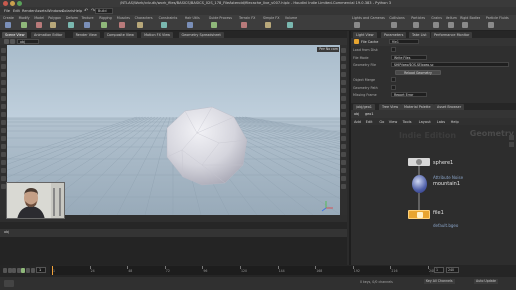 This screenshot has height=290, width=516. I want to click on zoom-in-icon, so click(511, 137).